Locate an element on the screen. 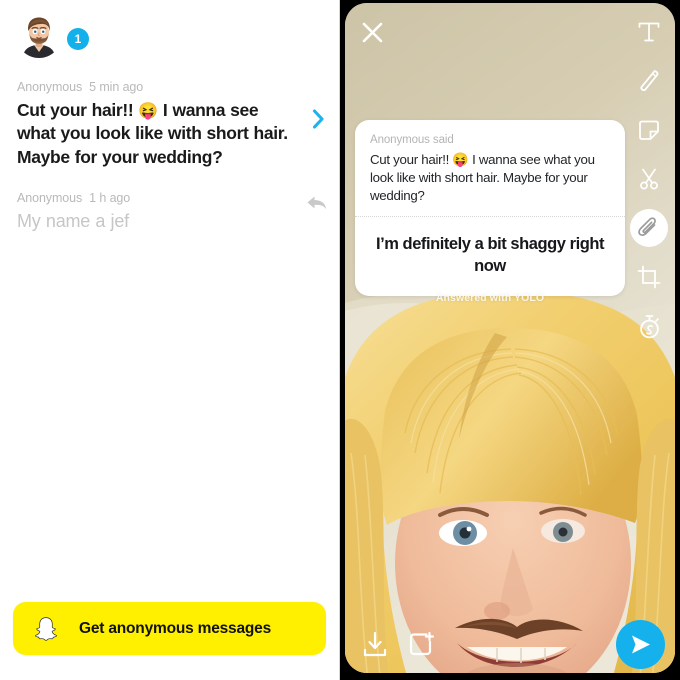  scissors-icon is located at coordinates (649, 179).